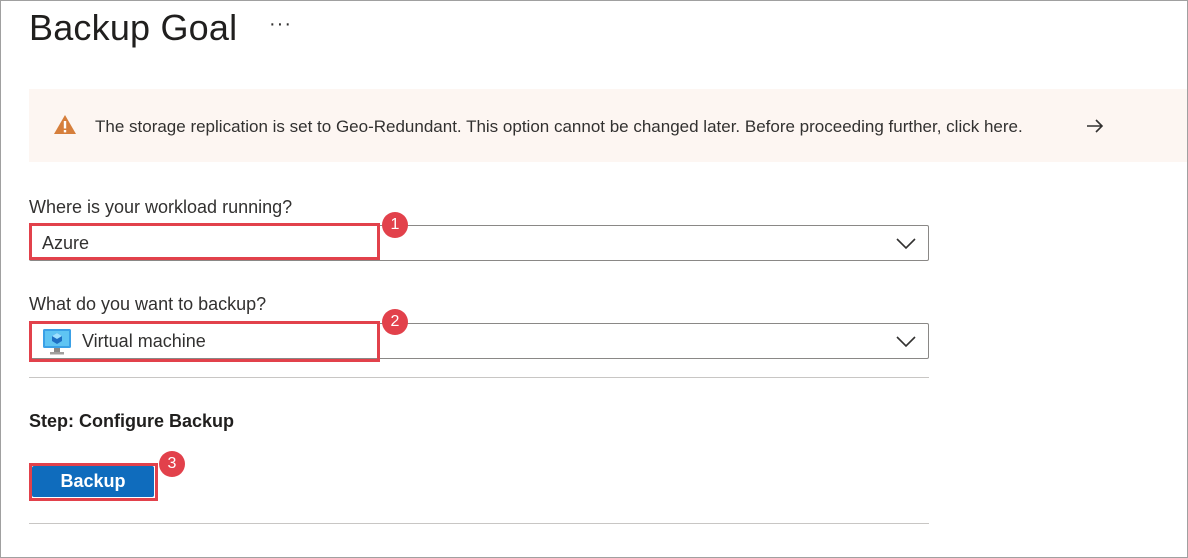 Image resolution: width=1188 pixels, height=558 pixels. Describe the element at coordinates (132, 421) in the screenshot. I see `configure-step-title: Step: Configure Backup` at that location.